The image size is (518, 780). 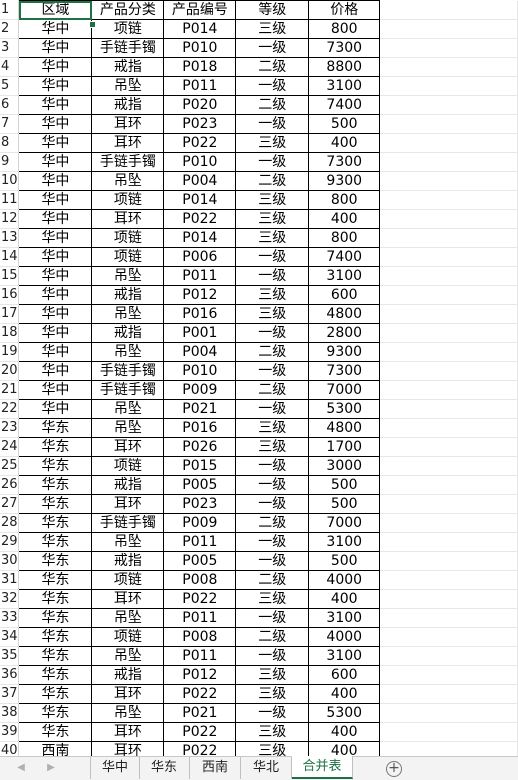 I want to click on table-cell: 7000, so click(x=344, y=390).